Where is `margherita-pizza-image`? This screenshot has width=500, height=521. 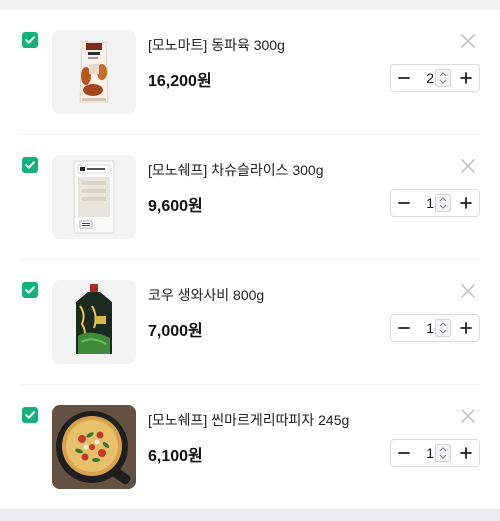 margherita-pizza-image is located at coordinates (94, 447).